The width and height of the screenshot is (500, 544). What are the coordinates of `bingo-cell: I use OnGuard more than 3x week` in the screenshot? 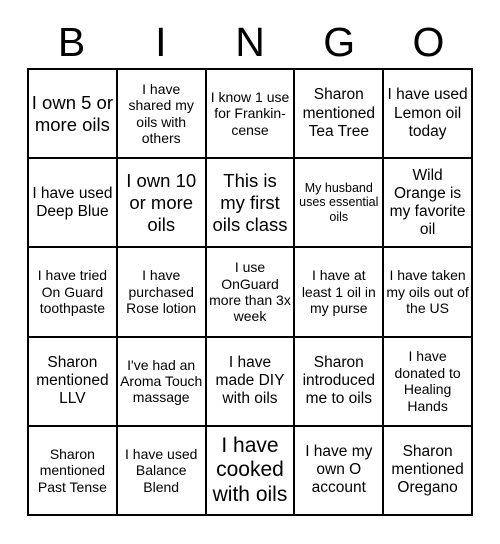 It's located at (251, 293).